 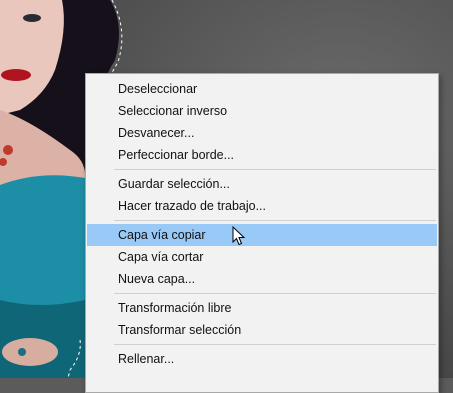 I want to click on dress-shadow, so click(x=42, y=339).